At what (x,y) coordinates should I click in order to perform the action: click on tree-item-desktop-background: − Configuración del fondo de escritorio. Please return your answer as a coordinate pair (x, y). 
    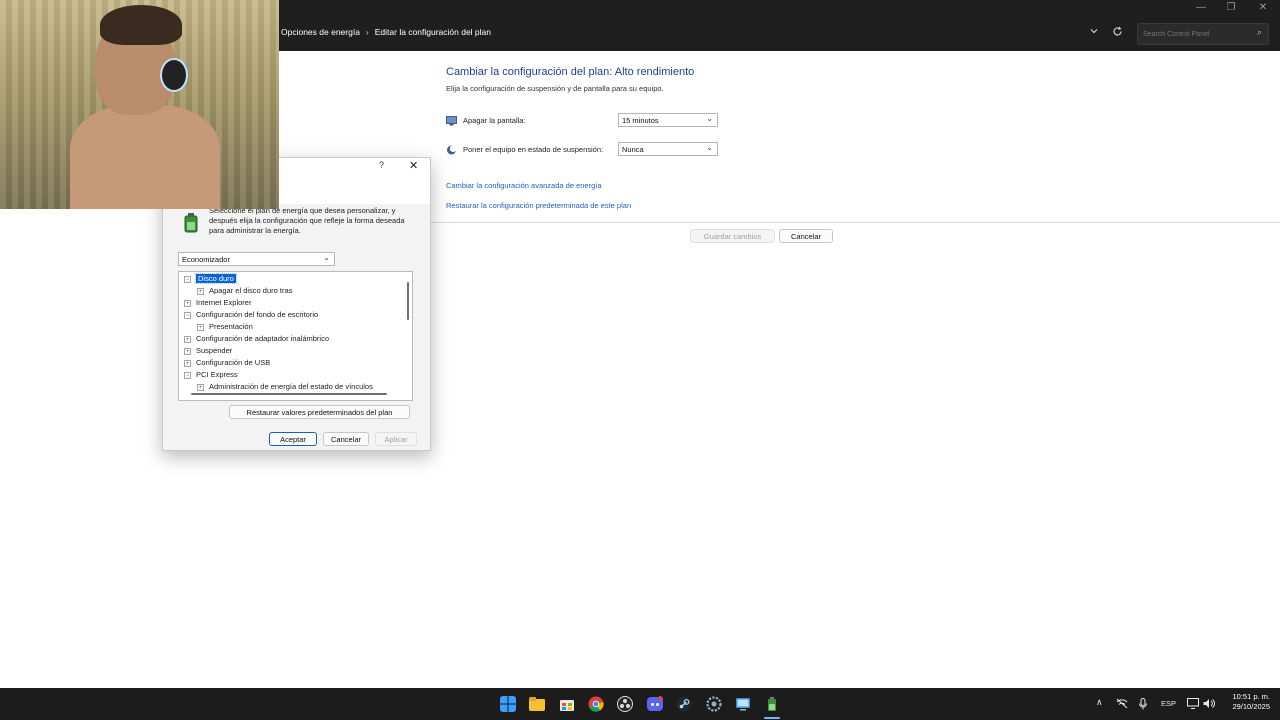
    Looking at the image, I should click on (251, 314).